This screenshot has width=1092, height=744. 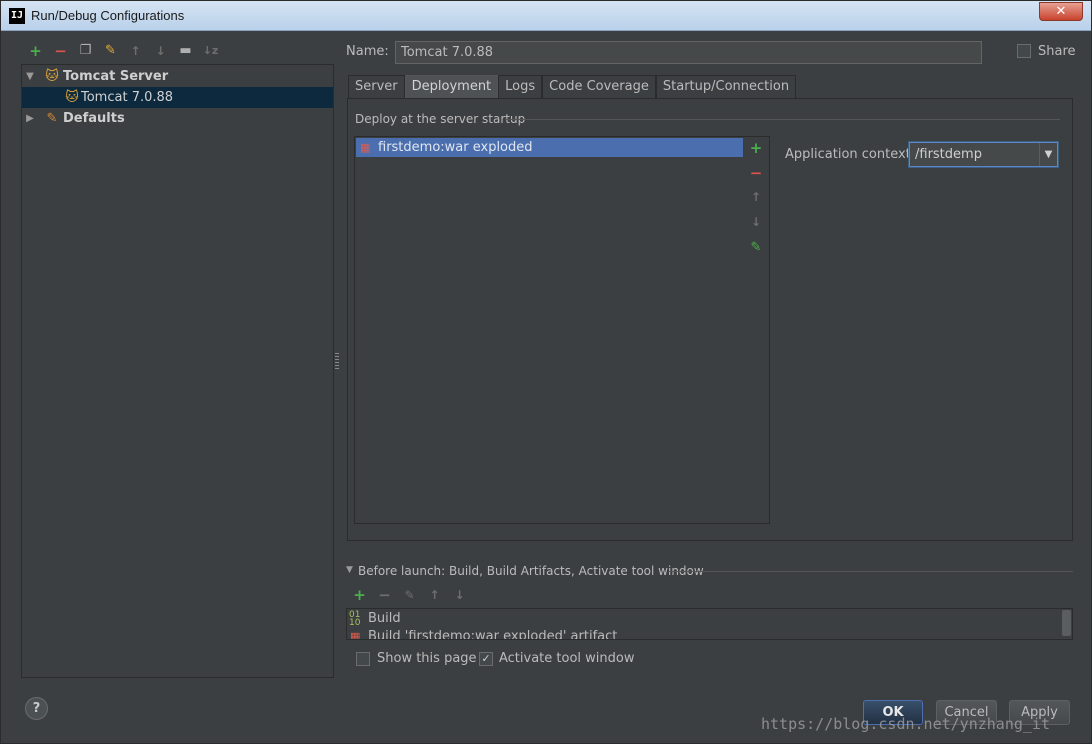 I want to click on build-binary-icon: 01 10, so click(x=355, y=619).